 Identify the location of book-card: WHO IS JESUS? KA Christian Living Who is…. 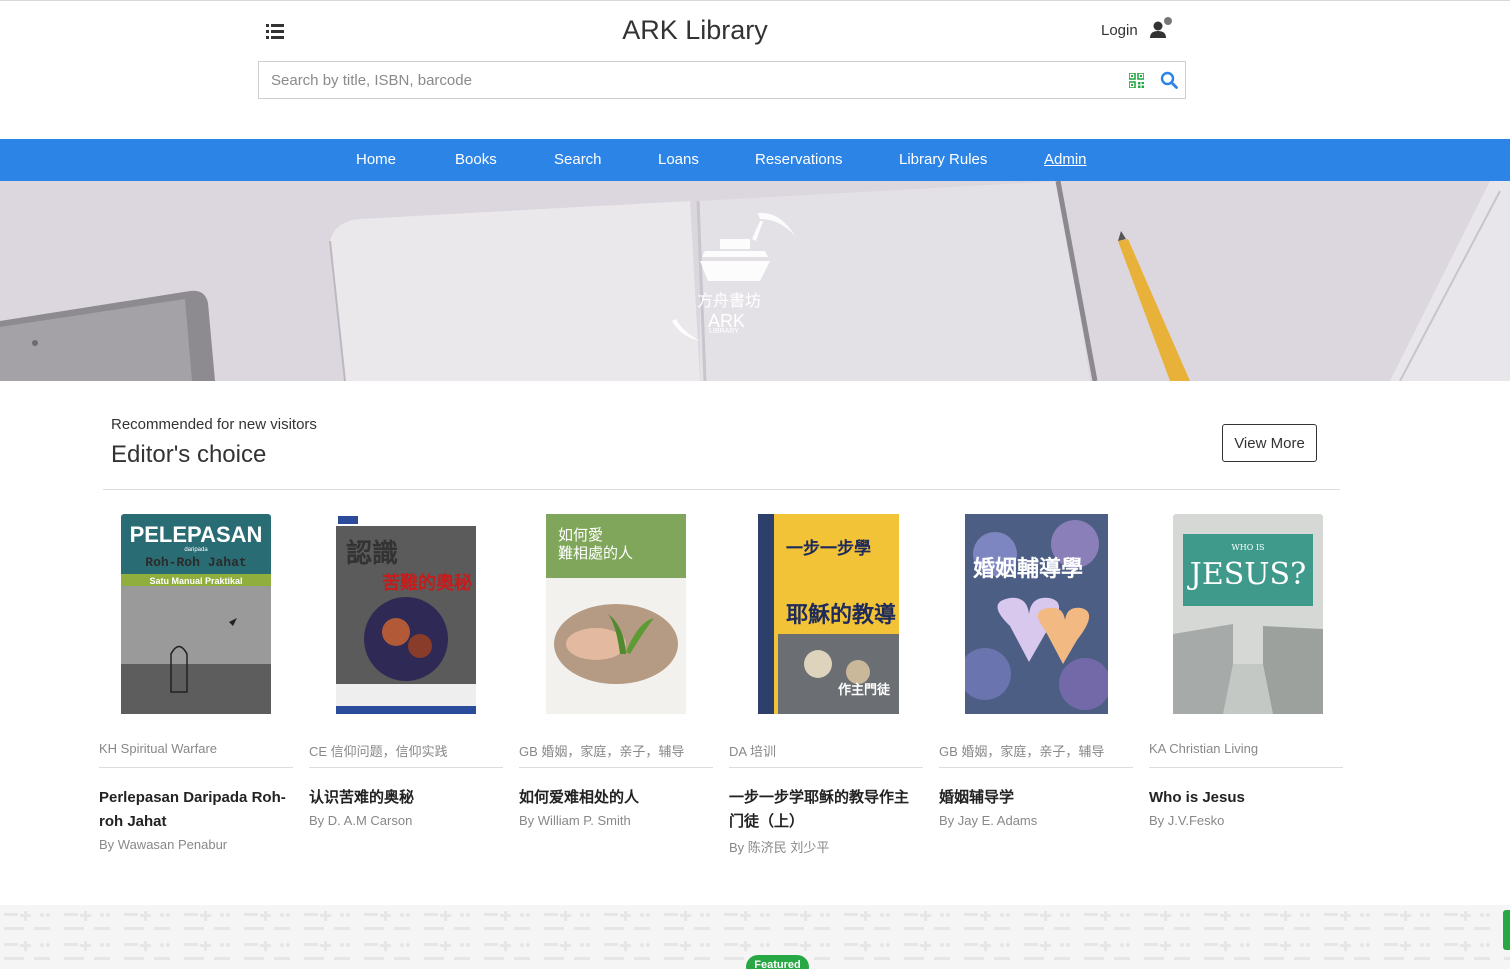
(1246, 689).